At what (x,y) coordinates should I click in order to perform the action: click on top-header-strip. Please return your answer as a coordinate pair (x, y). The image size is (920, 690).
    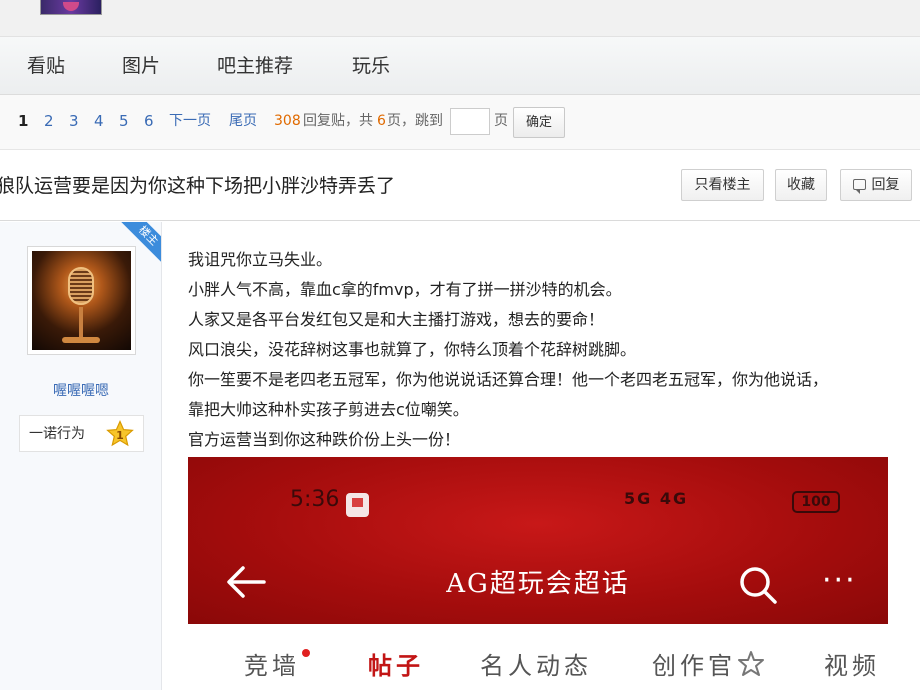
    Looking at the image, I should click on (460, 18).